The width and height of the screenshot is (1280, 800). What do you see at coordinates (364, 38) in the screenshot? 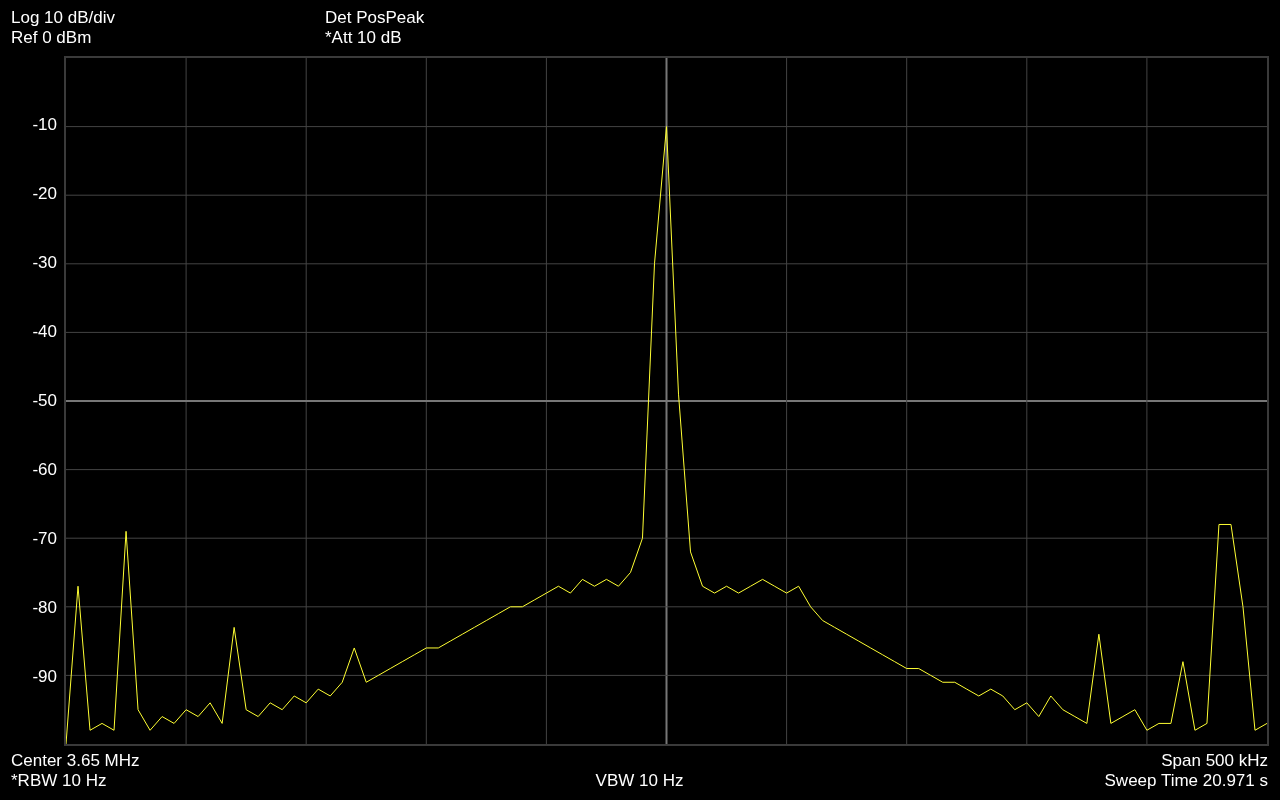
I see `setting-label: *Att 10 dB` at bounding box center [364, 38].